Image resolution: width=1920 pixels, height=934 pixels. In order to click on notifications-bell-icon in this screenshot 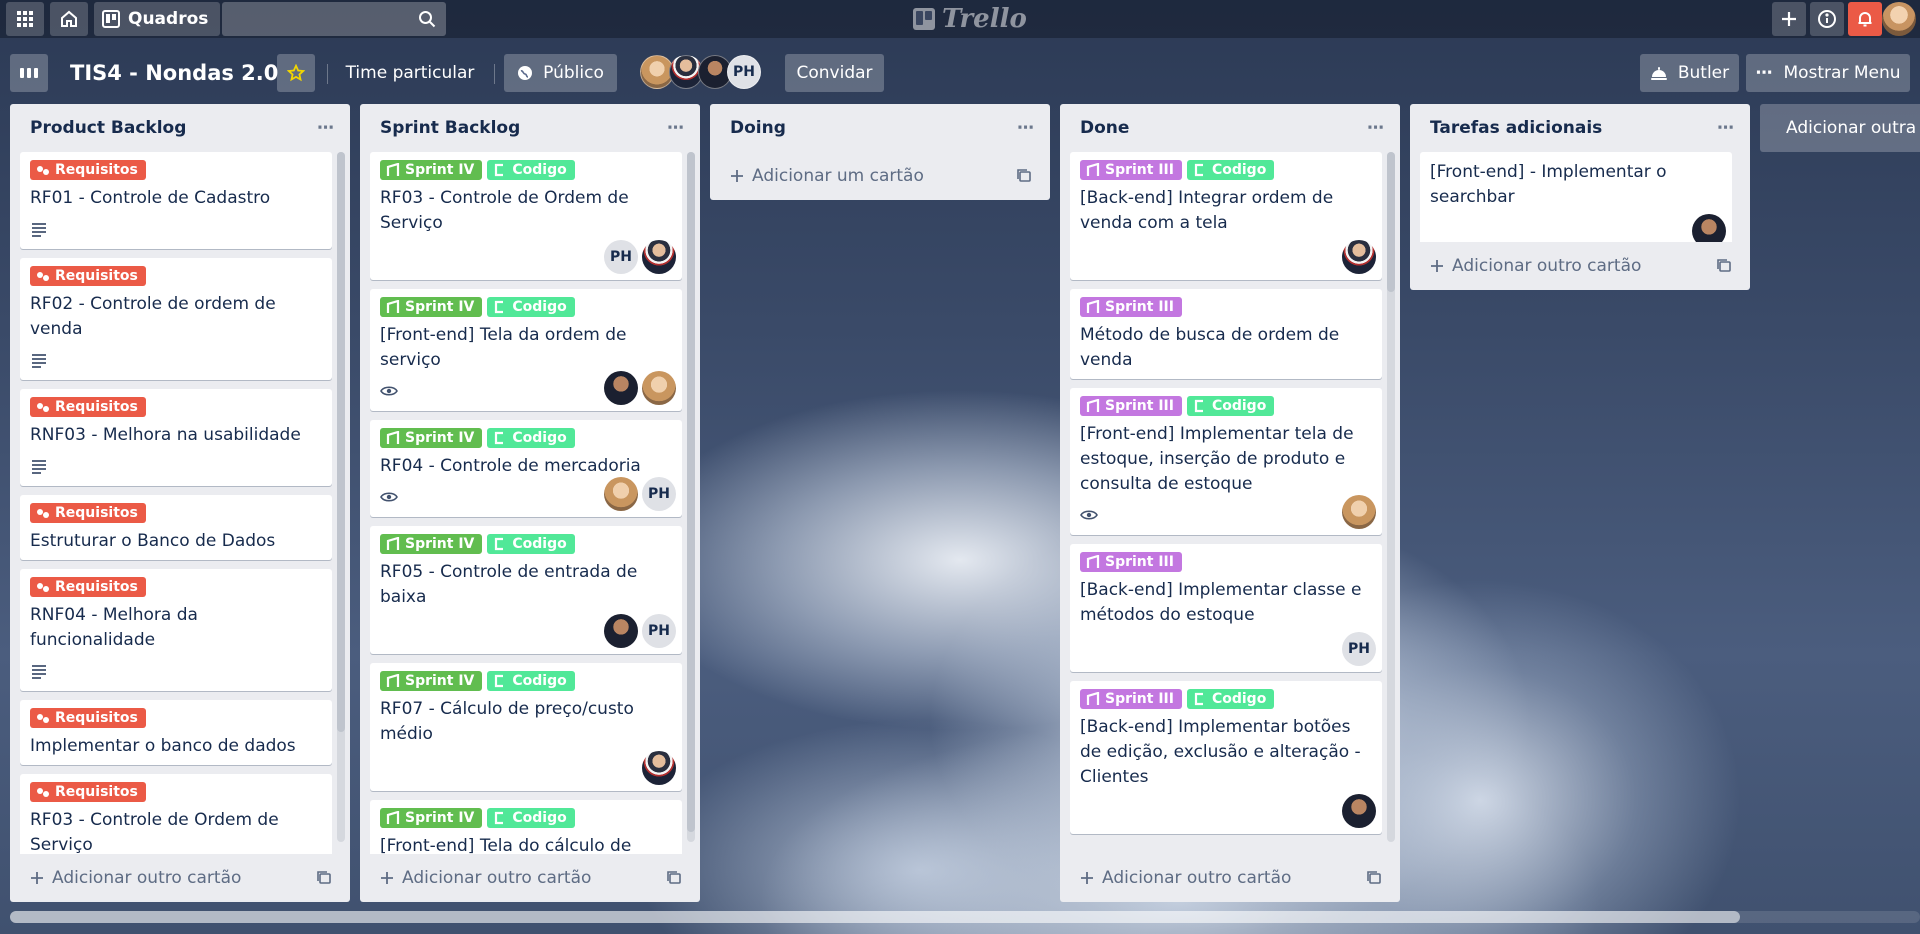, I will do `click(1865, 19)`.